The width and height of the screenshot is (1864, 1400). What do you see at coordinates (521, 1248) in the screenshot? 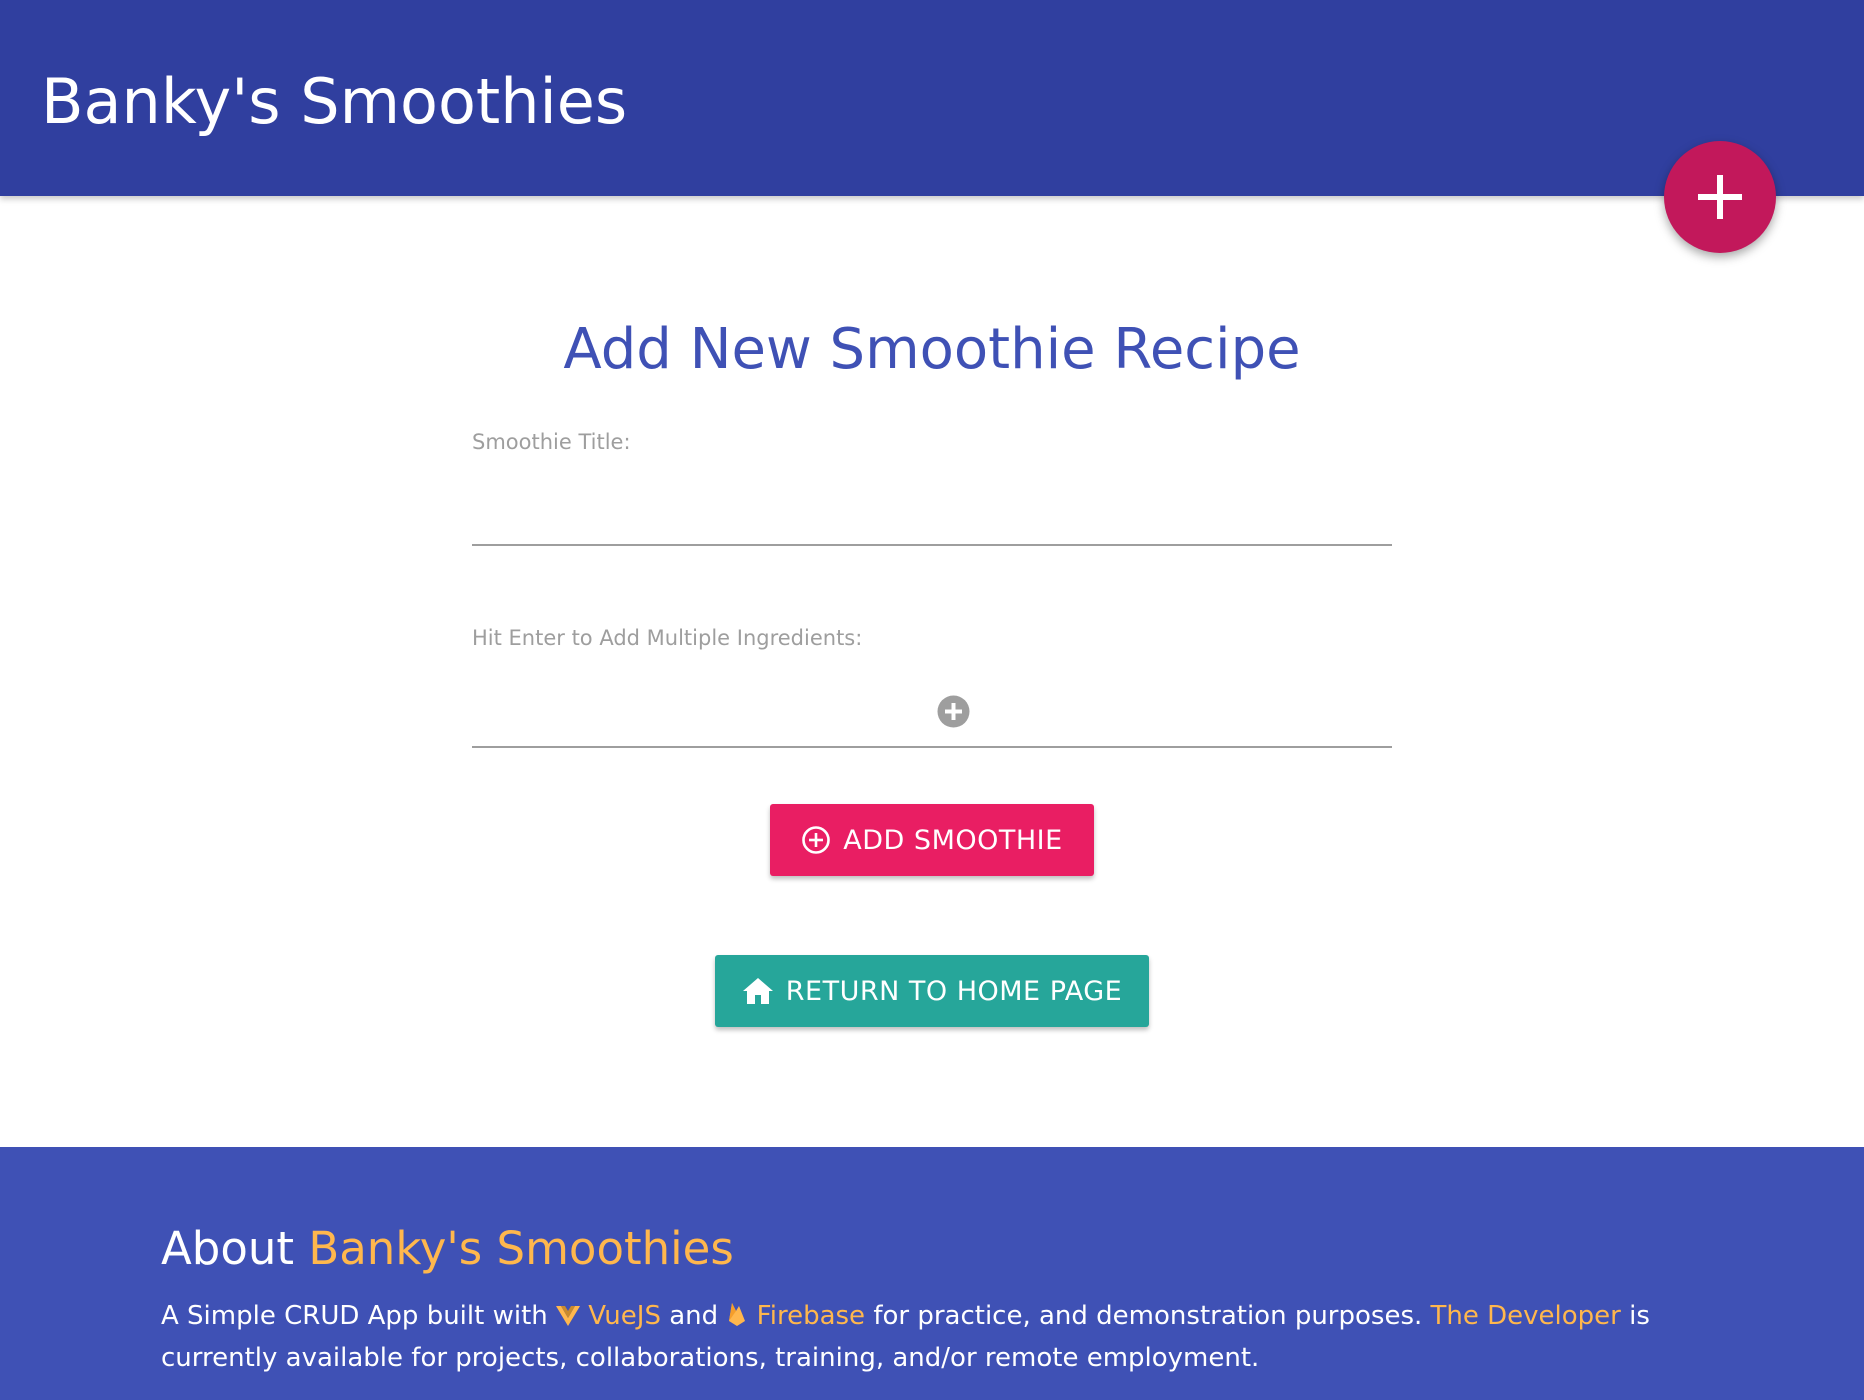
I see `footer-title-highlight: Banky's Smoothies` at bounding box center [521, 1248].